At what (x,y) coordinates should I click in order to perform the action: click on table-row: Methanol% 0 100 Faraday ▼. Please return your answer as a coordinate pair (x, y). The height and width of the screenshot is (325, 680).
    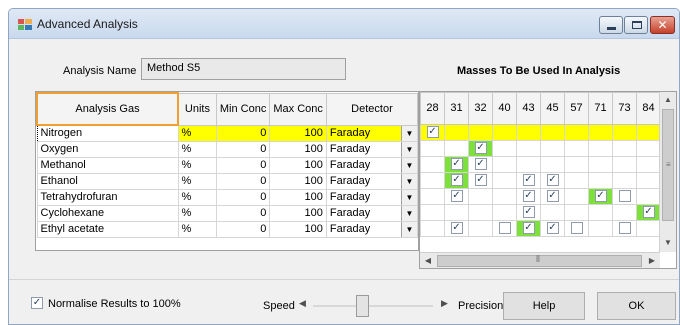
    Looking at the image, I should click on (227, 165).